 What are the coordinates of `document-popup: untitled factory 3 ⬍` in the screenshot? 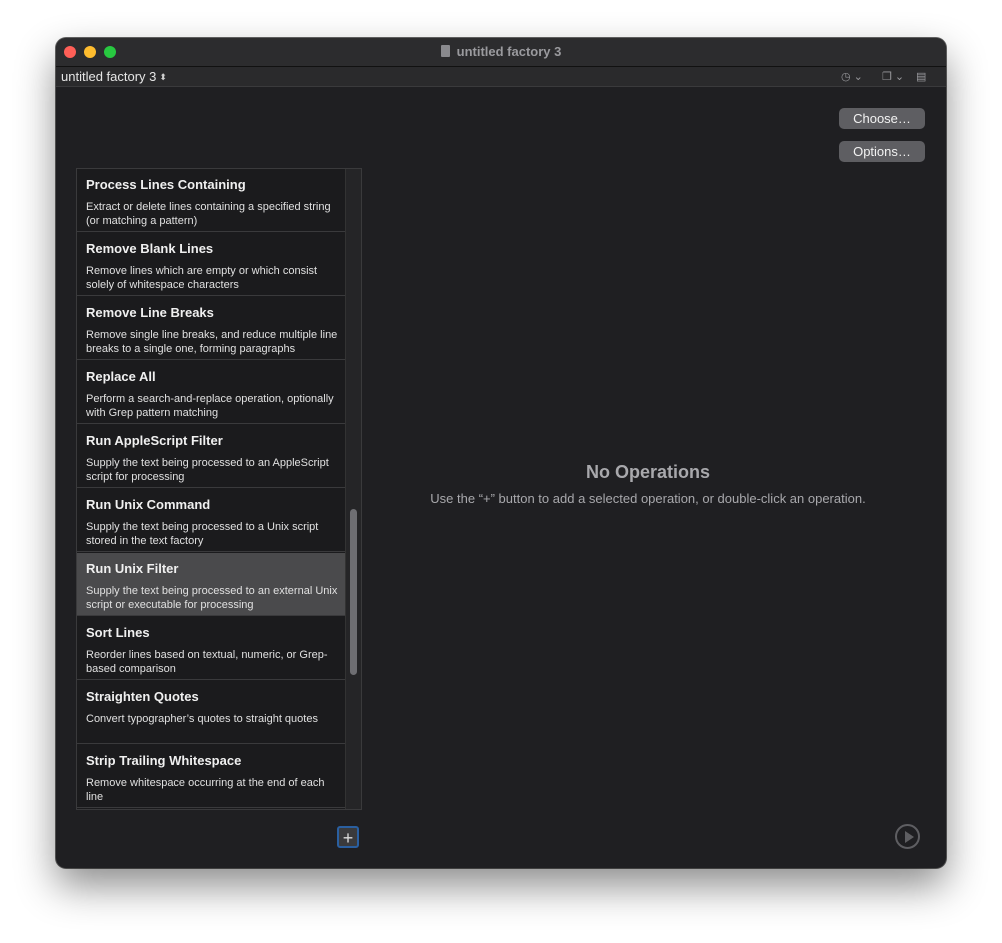 It's located at (114, 76).